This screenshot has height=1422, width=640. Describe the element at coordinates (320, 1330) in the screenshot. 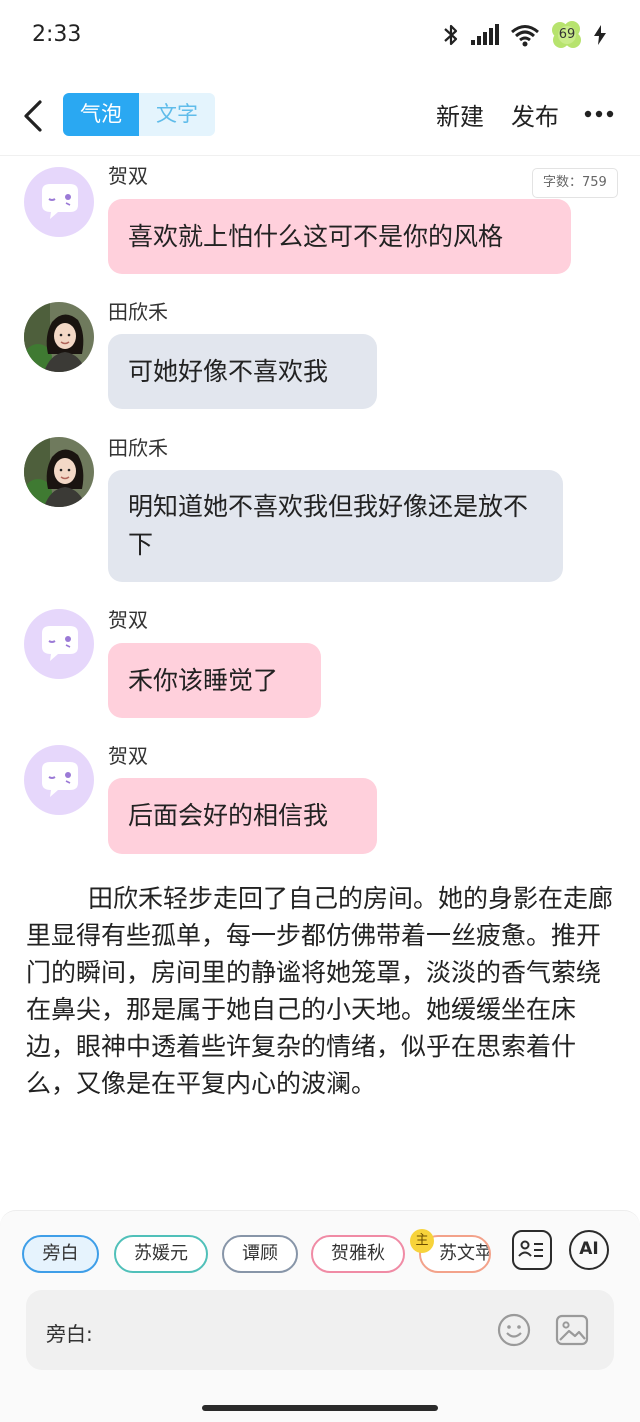

I see `dialogue-input: 旁白:` at that location.